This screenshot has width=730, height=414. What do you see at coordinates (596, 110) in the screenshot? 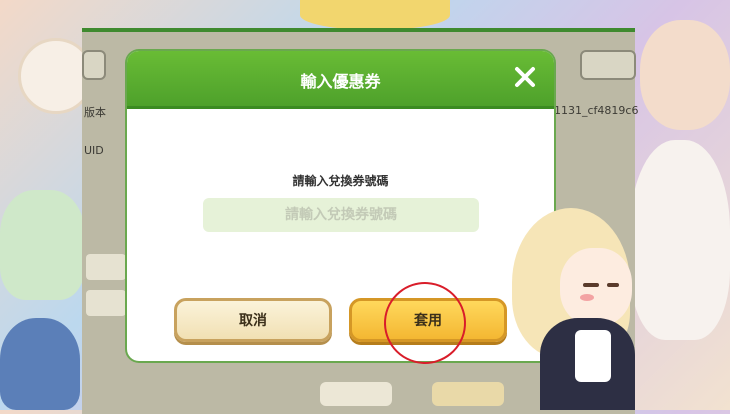
I see `version-value: 1131_cf4819c6` at bounding box center [596, 110].